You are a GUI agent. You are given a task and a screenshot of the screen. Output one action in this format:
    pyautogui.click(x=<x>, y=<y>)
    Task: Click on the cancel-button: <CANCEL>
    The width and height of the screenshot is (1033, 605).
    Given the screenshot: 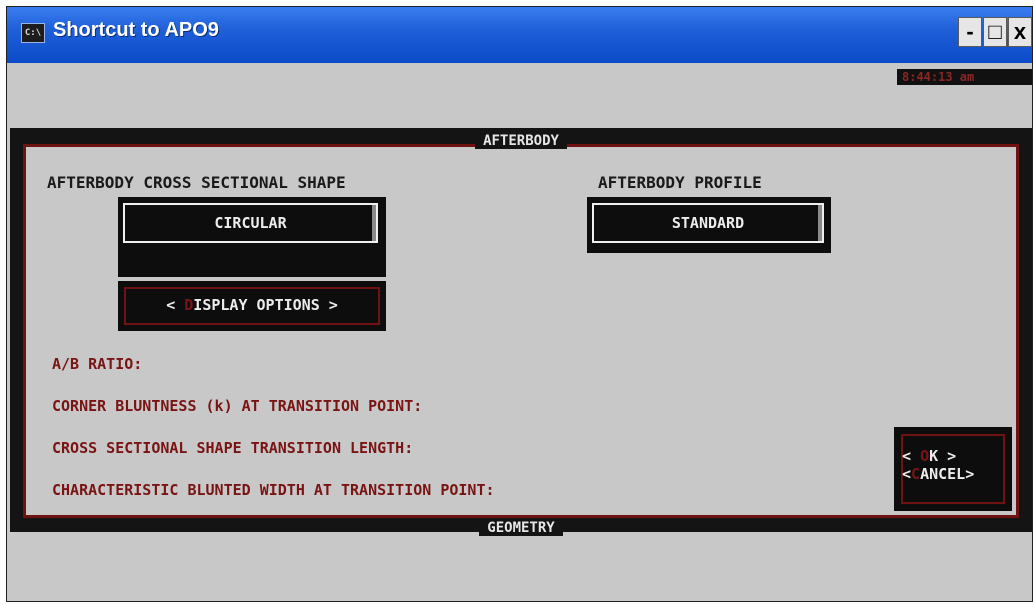 What is the action you would take?
    pyautogui.click(x=947, y=474)
    